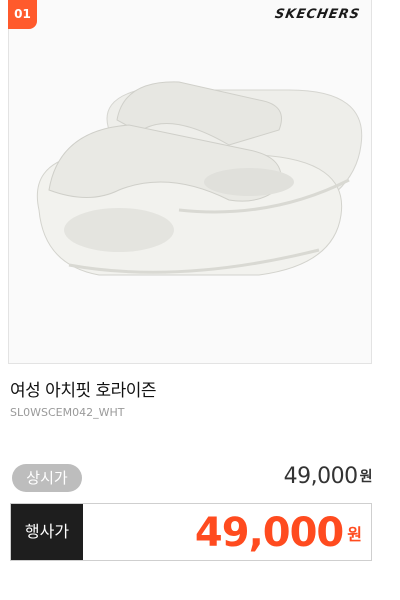 Image resolution: width=400 pixels, height=600 pixels. What do you see at coordinates (191, 479) in the screenshot?
I see `list-price-row: 상시가 49,000 원` at bounding box center [191, 479].